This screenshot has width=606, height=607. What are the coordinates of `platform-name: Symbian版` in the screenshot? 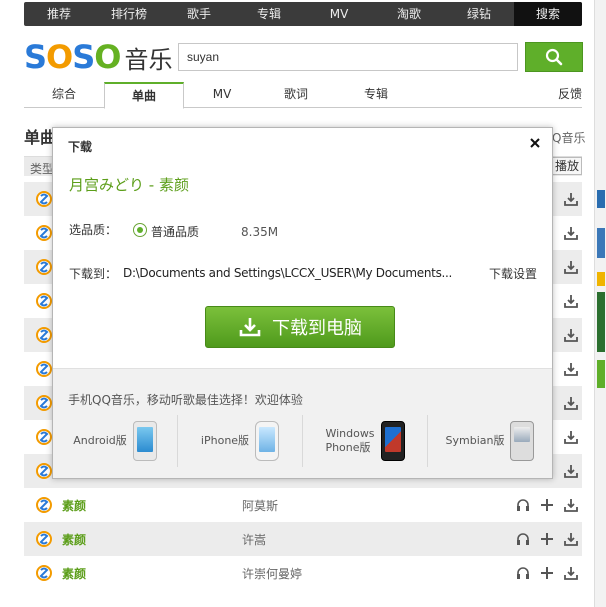 It's located at (475, 440).